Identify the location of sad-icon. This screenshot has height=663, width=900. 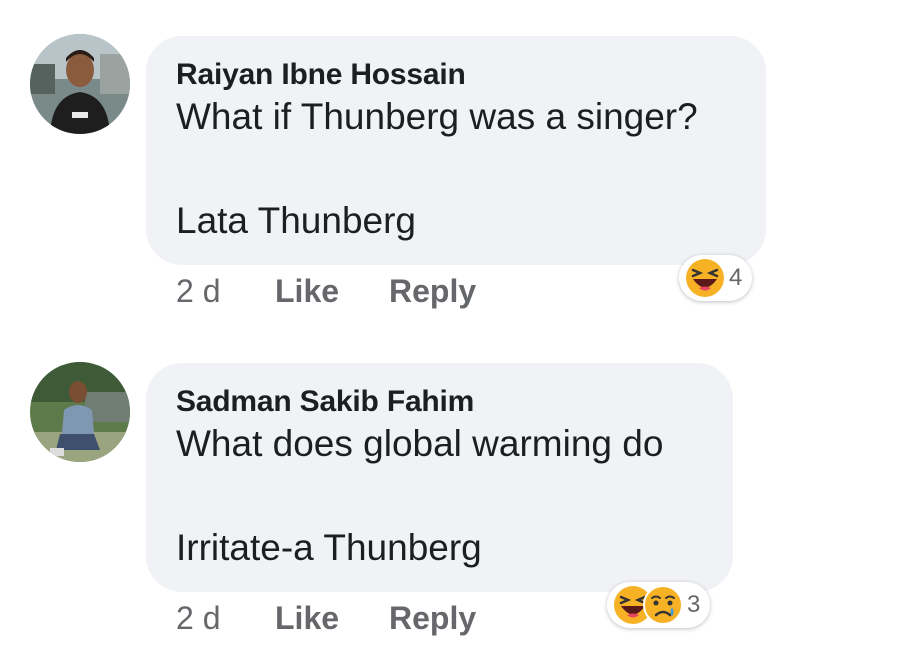
(663, 605).